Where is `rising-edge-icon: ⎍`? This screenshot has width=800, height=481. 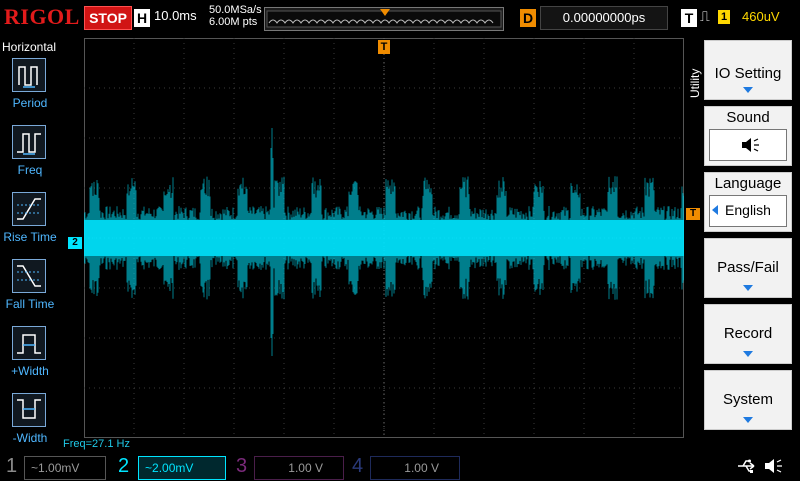
rising-edge-icon: ⎍ is located at coordinates (705, 16).